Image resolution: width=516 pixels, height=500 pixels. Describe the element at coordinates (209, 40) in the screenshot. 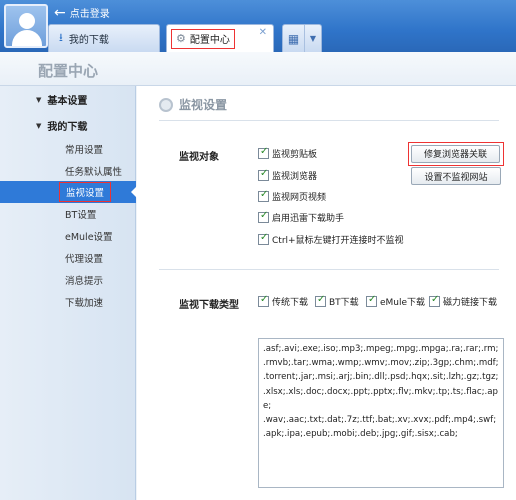

I see `tab-config-center-label: 配置中心` at that location.